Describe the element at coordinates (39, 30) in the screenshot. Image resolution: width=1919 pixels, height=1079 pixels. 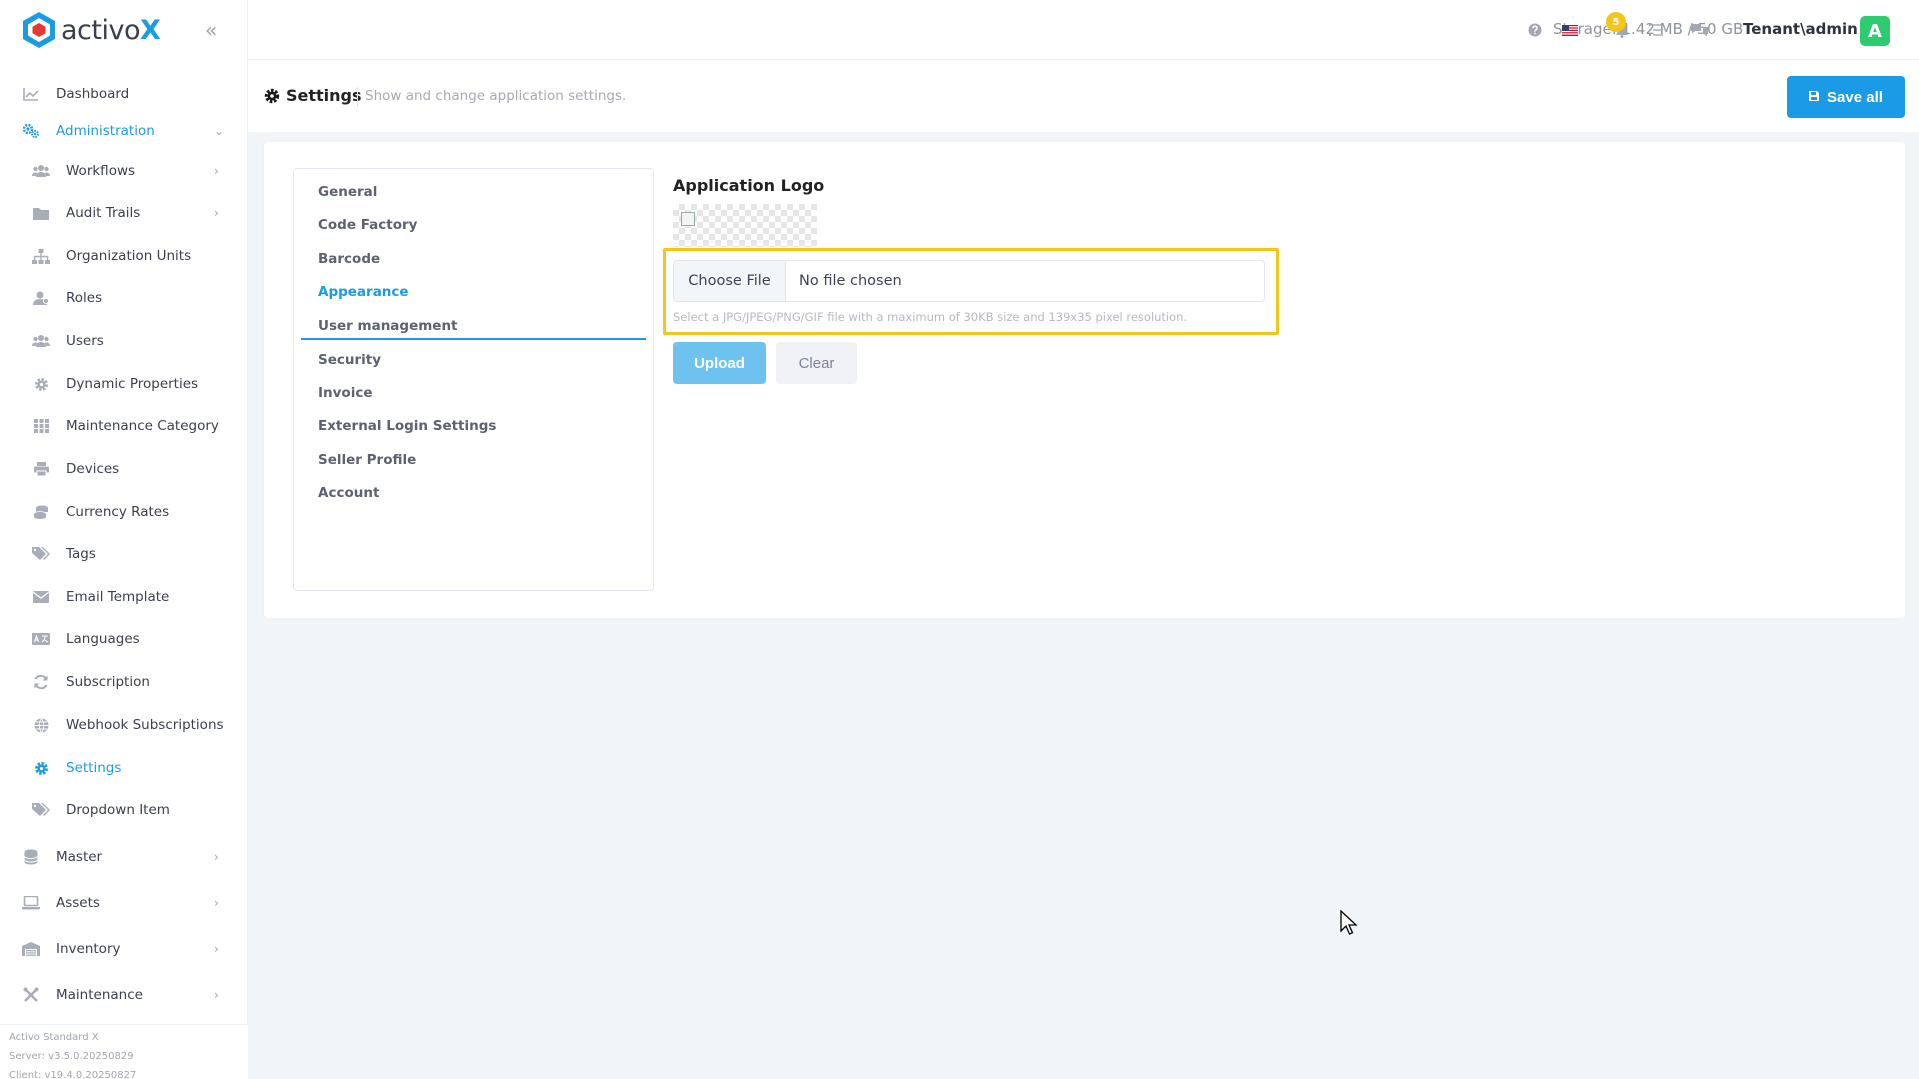
I see `activo-logo-icon` at that location.